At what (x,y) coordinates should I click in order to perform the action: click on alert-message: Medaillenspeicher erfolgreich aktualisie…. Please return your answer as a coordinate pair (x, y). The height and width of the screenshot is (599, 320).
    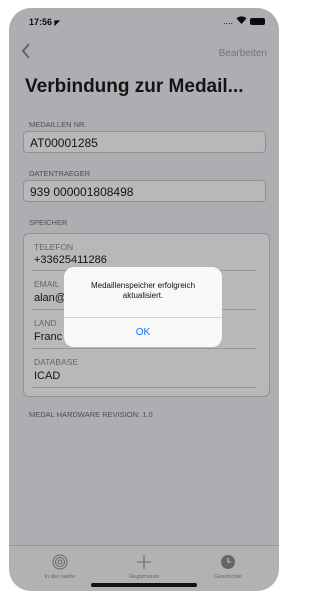
    Looking at the image, I should click on (143, 290).